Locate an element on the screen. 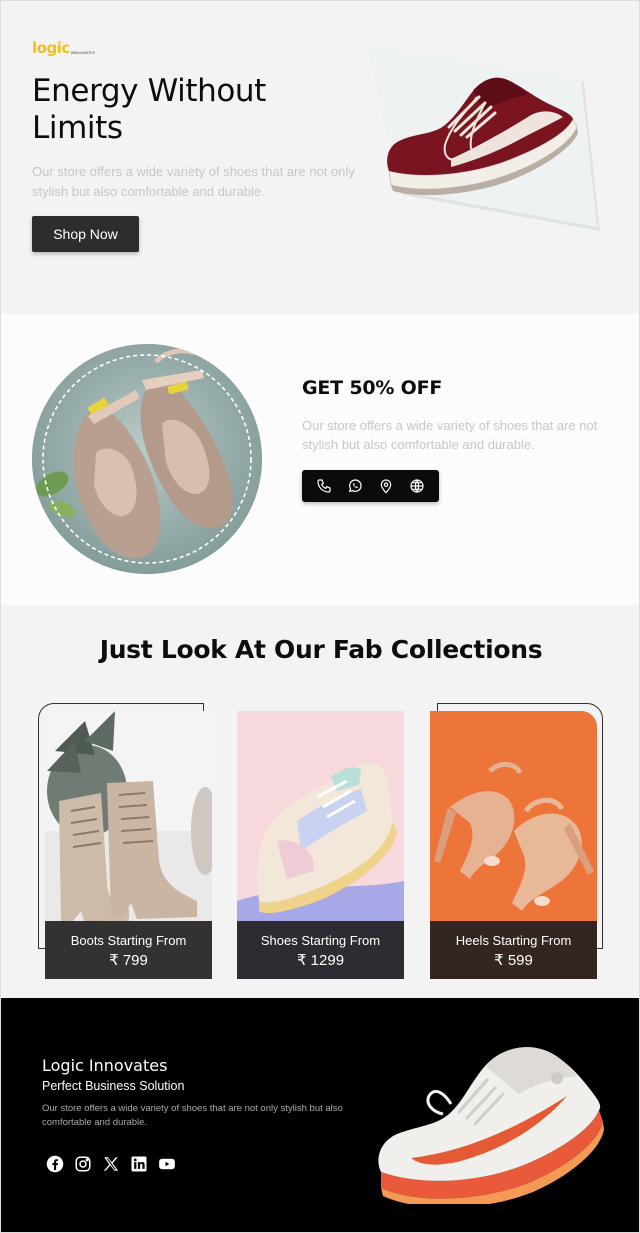 The width and height of the screenshot is (640, 1233). logo-subtext: INNOVATES is located at coordinates (83, 52).